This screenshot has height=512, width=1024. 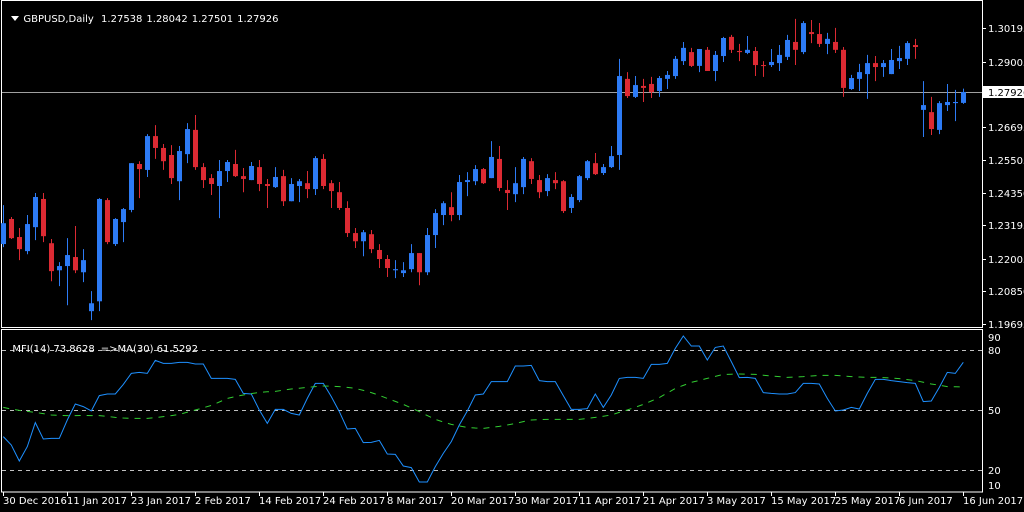 I want to click on date-tick-label: 14 Feb 2017, so click(x=290, y=501).